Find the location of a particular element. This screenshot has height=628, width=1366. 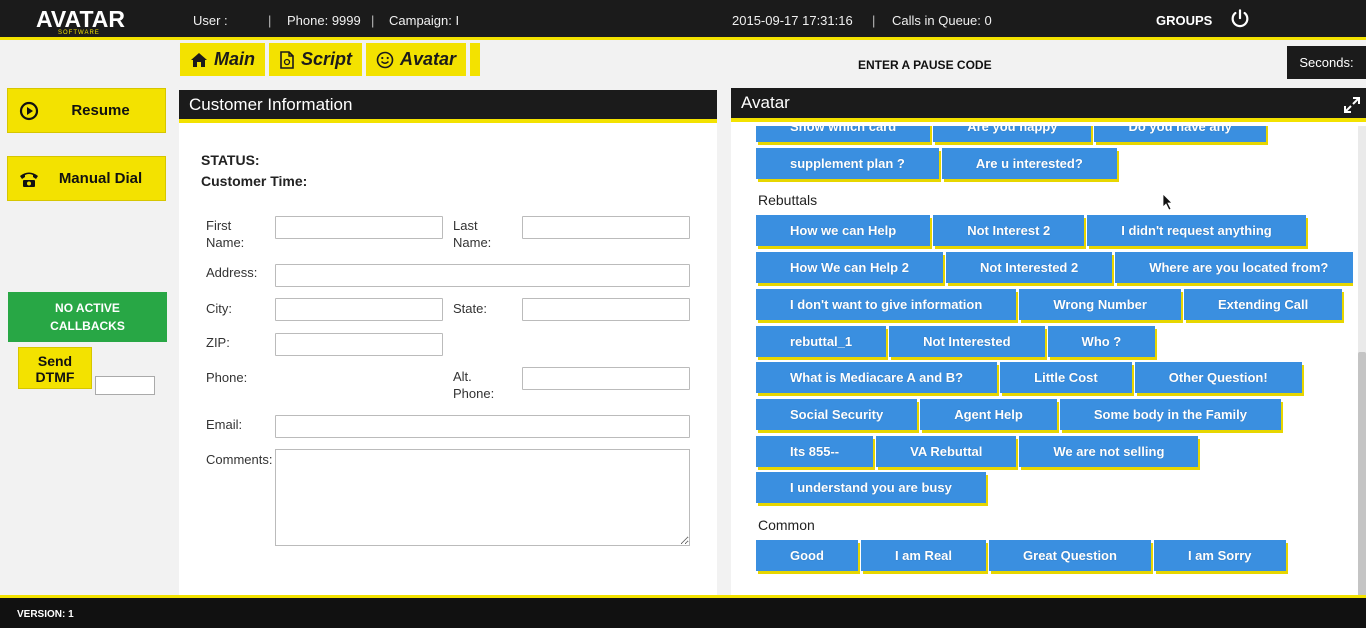

avatar-button-row: supplement plan ? Are u interested? is located at coordinates (936, 163).